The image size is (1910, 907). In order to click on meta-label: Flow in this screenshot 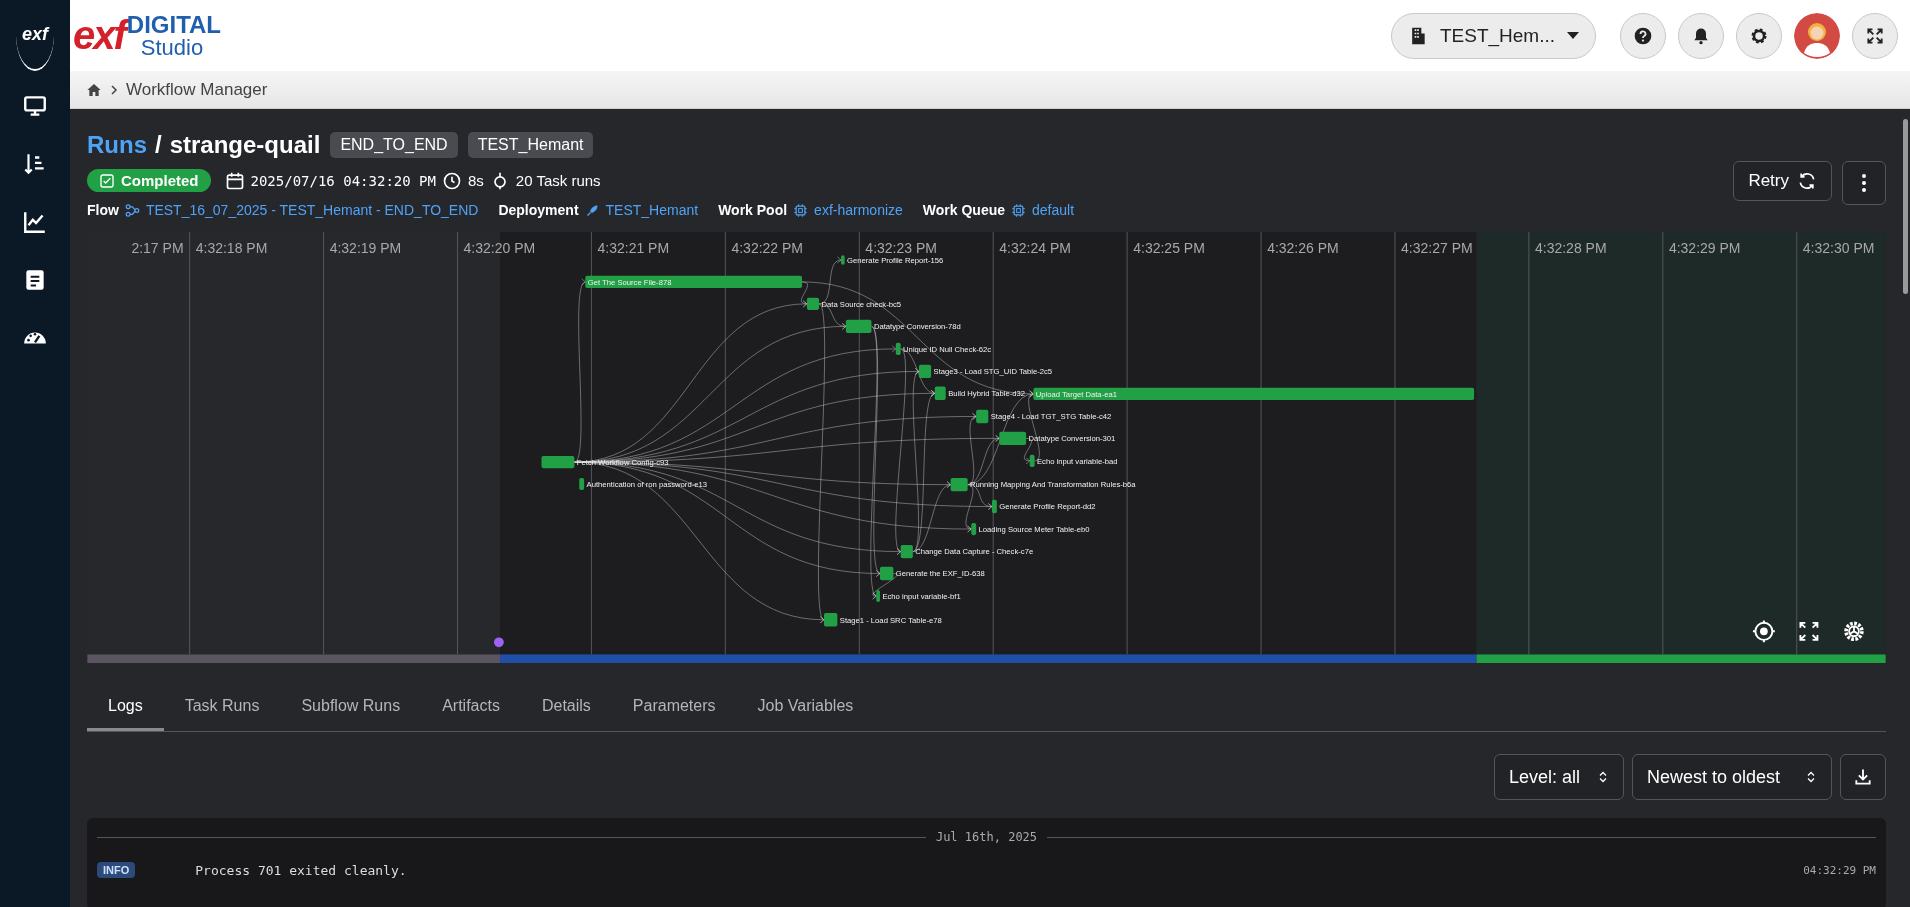, I will do `click(103, 210)`.